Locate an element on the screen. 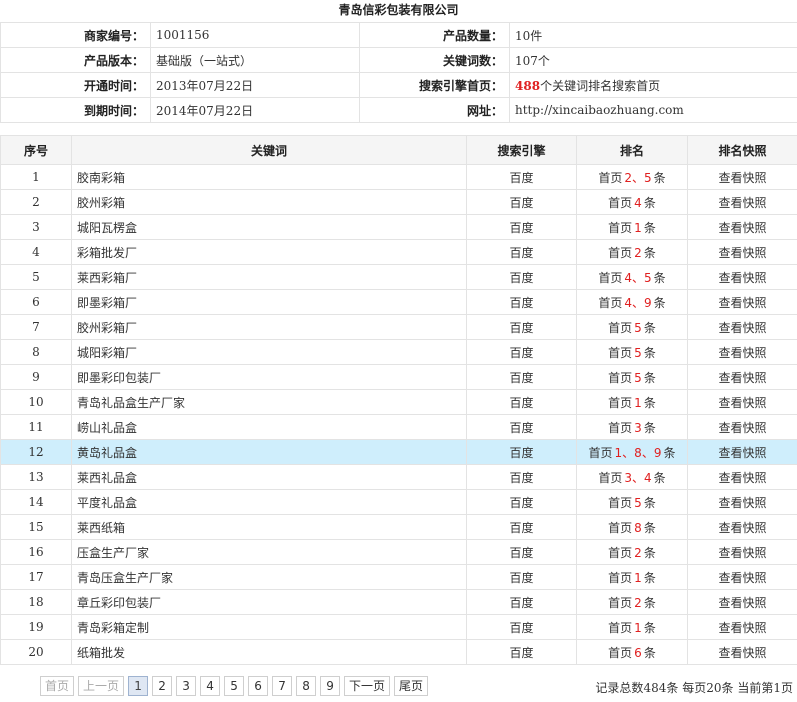  rank-positions: 1 is located at coordinates (638, 627).